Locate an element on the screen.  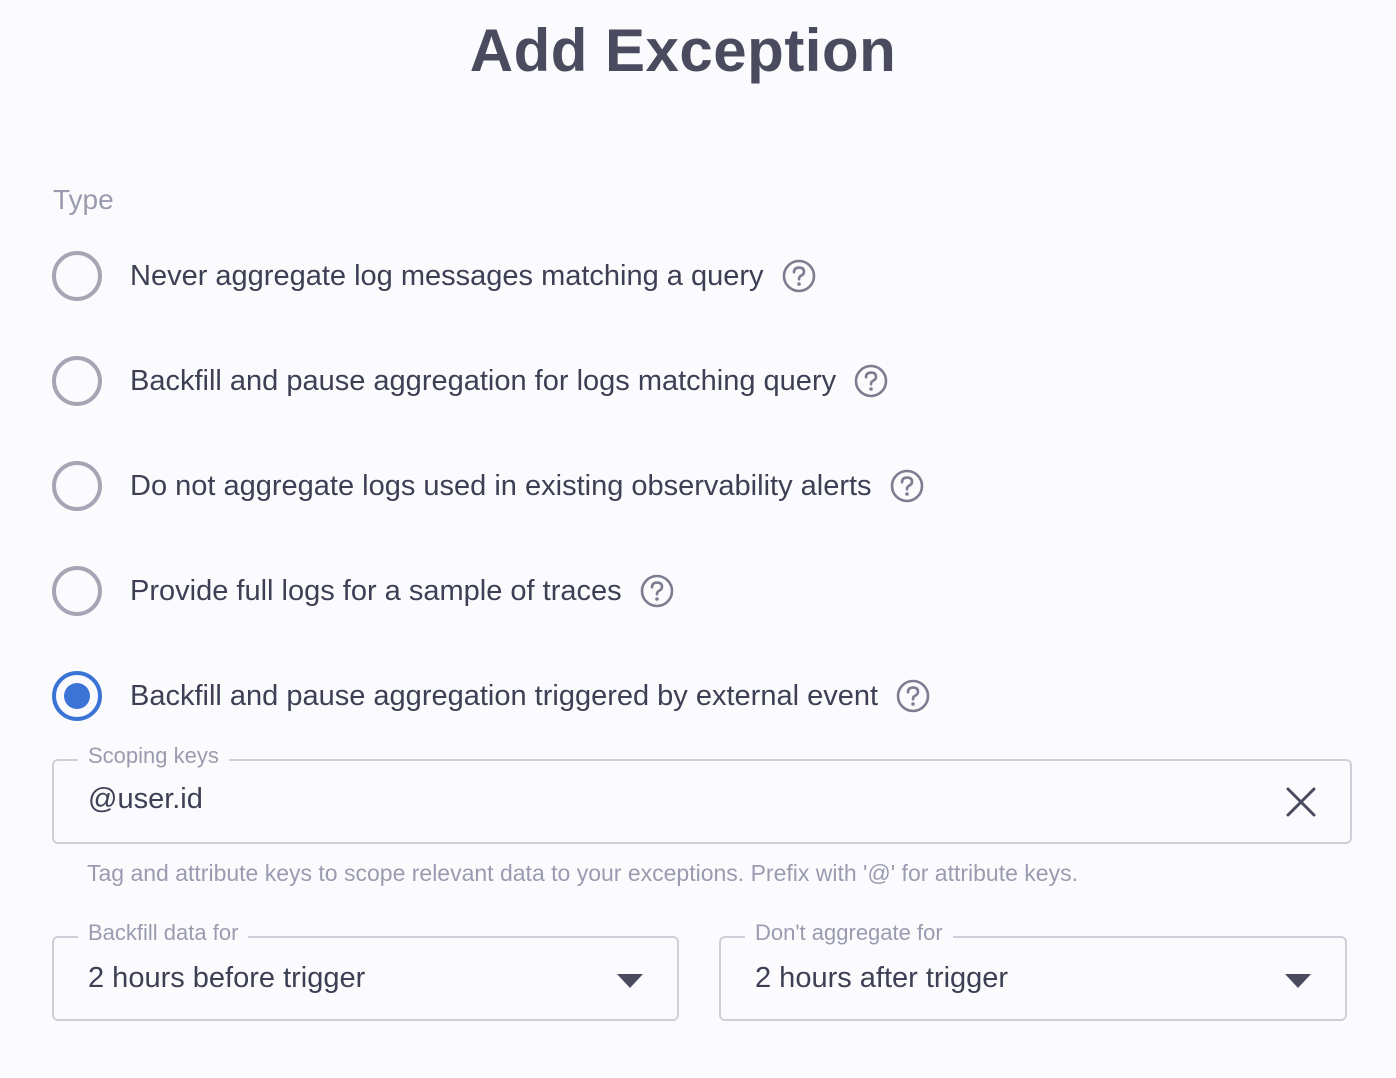
dialog-title: Add Exception is located at coordinates (683, 50).